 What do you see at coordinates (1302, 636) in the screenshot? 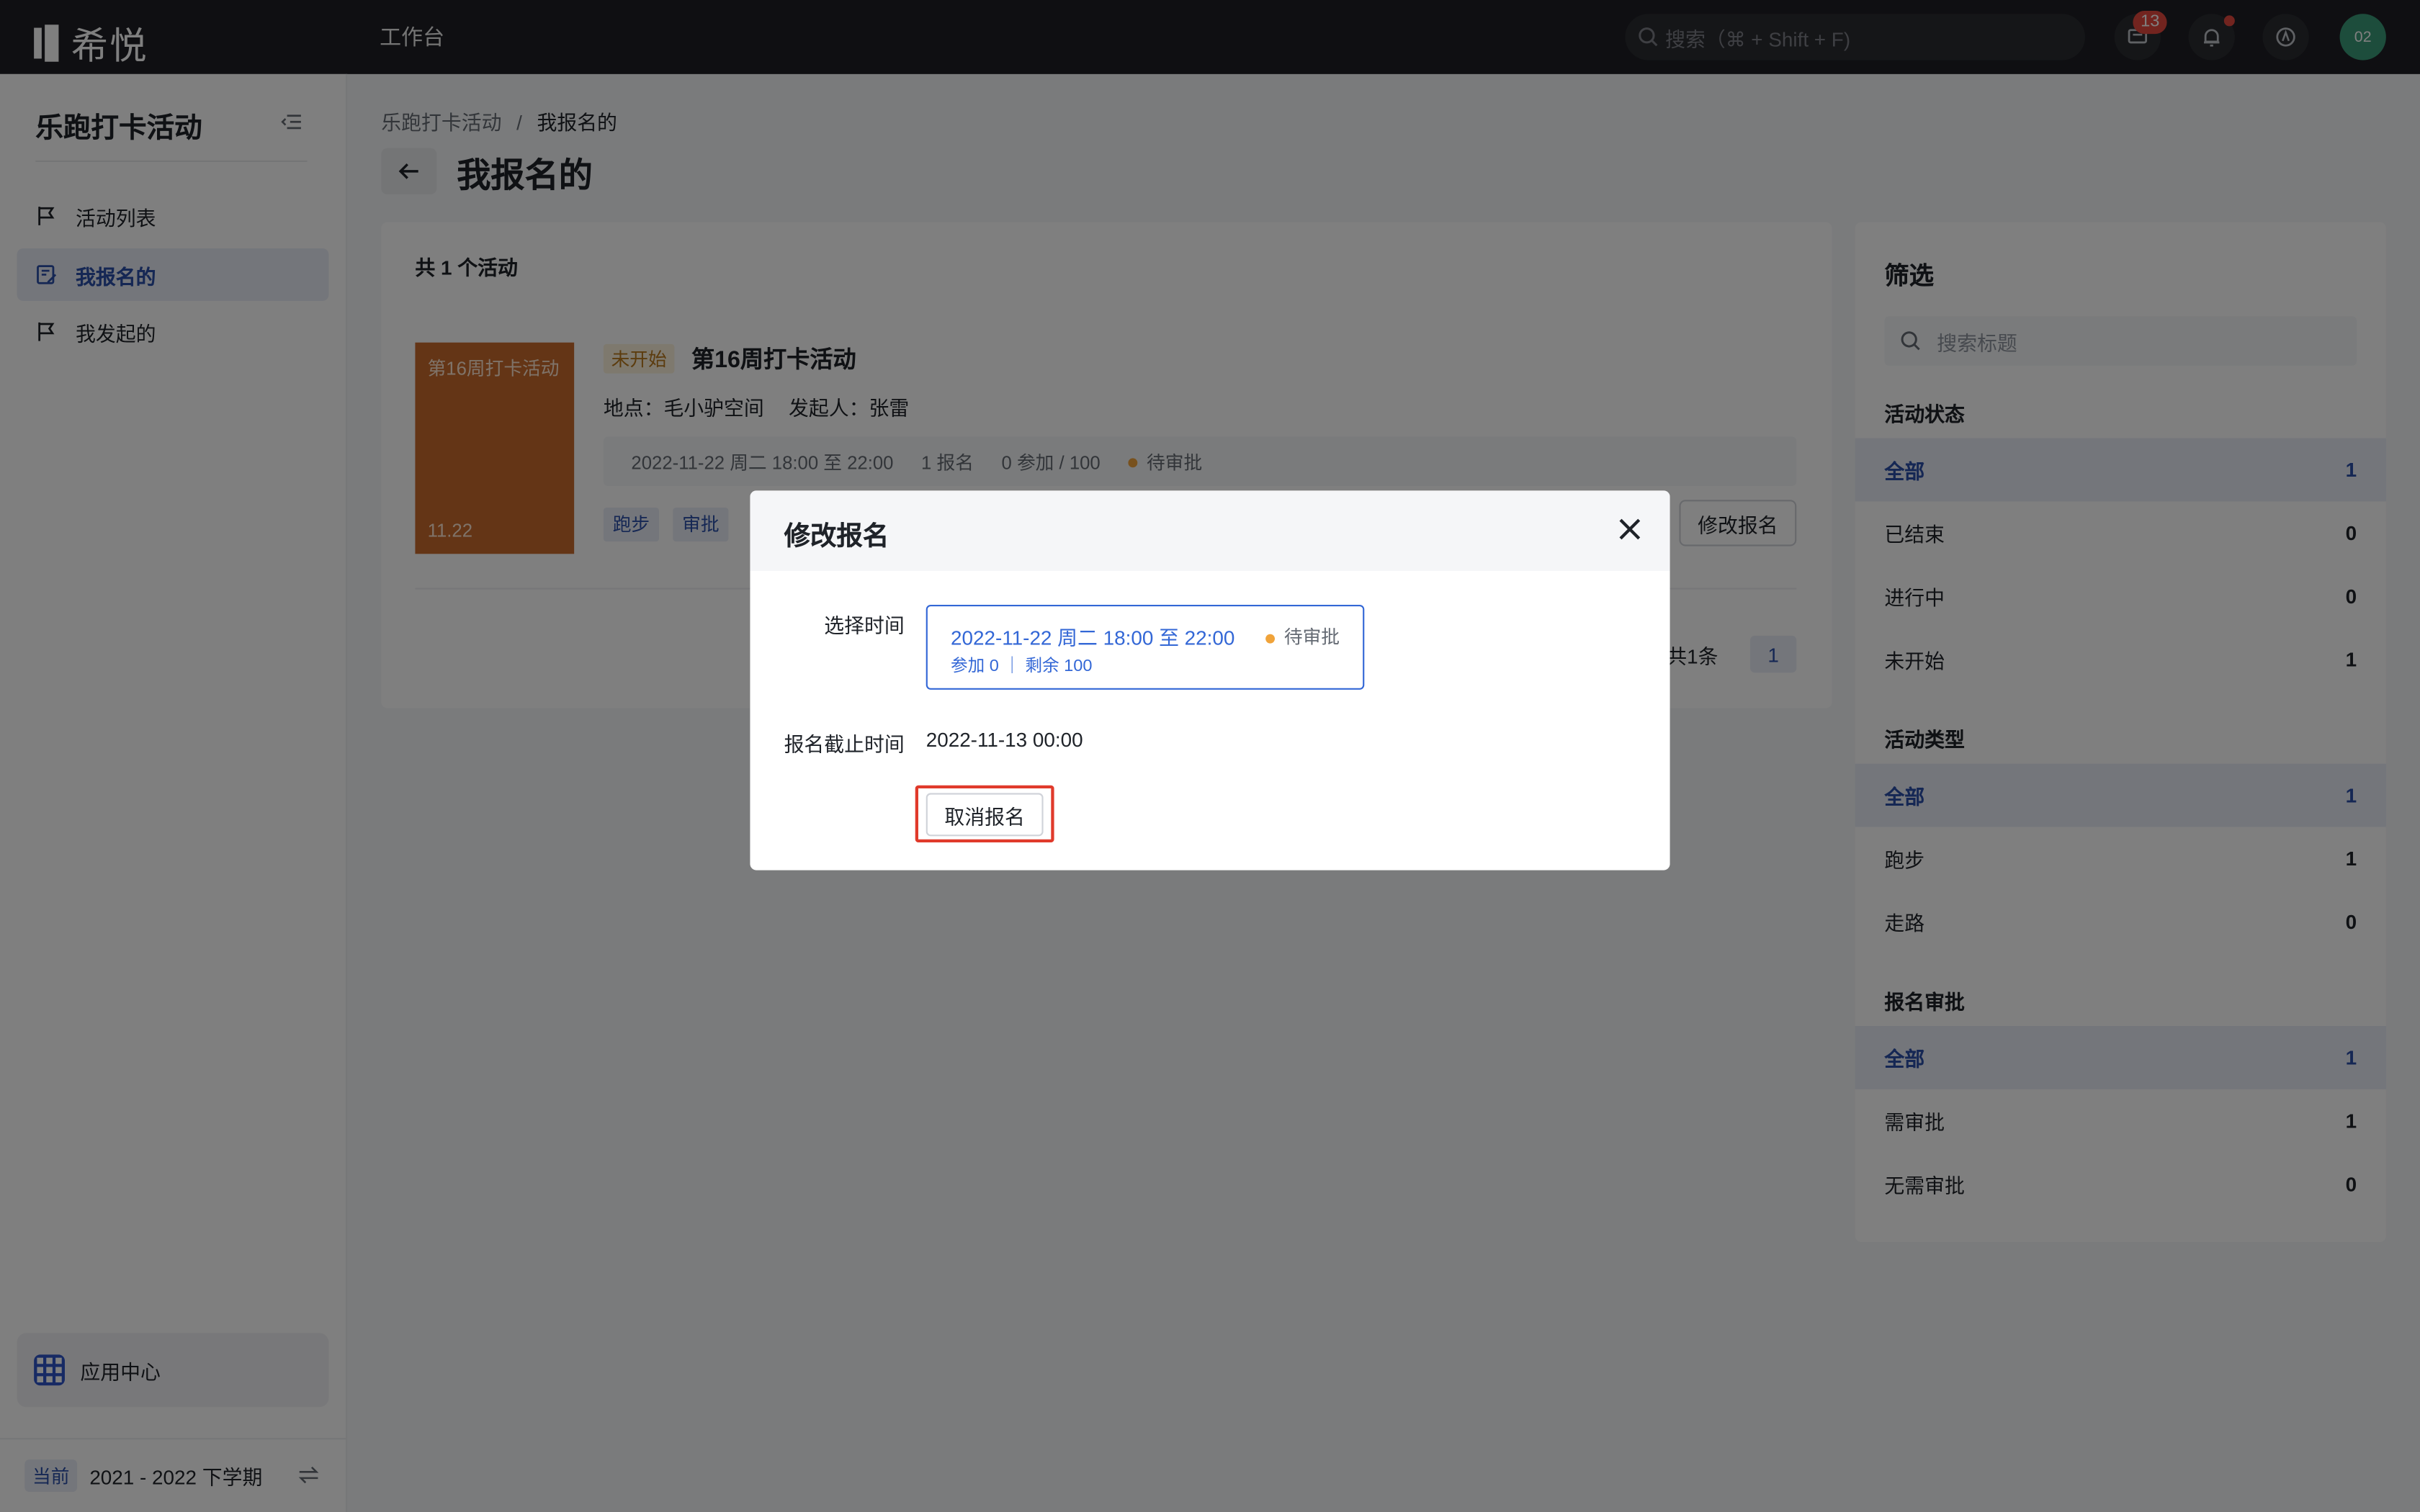
I see `time-option-status: 待审批` at bounding box center [1302, 636].